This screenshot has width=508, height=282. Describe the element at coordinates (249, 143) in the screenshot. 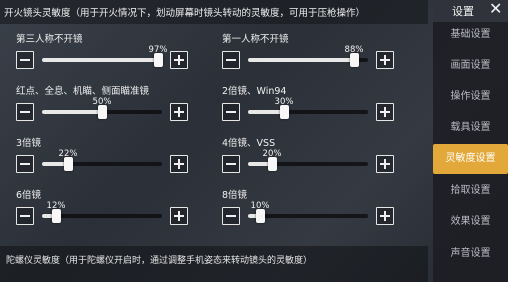

I see `slider-label: 4倍镜、VSS` at that location.